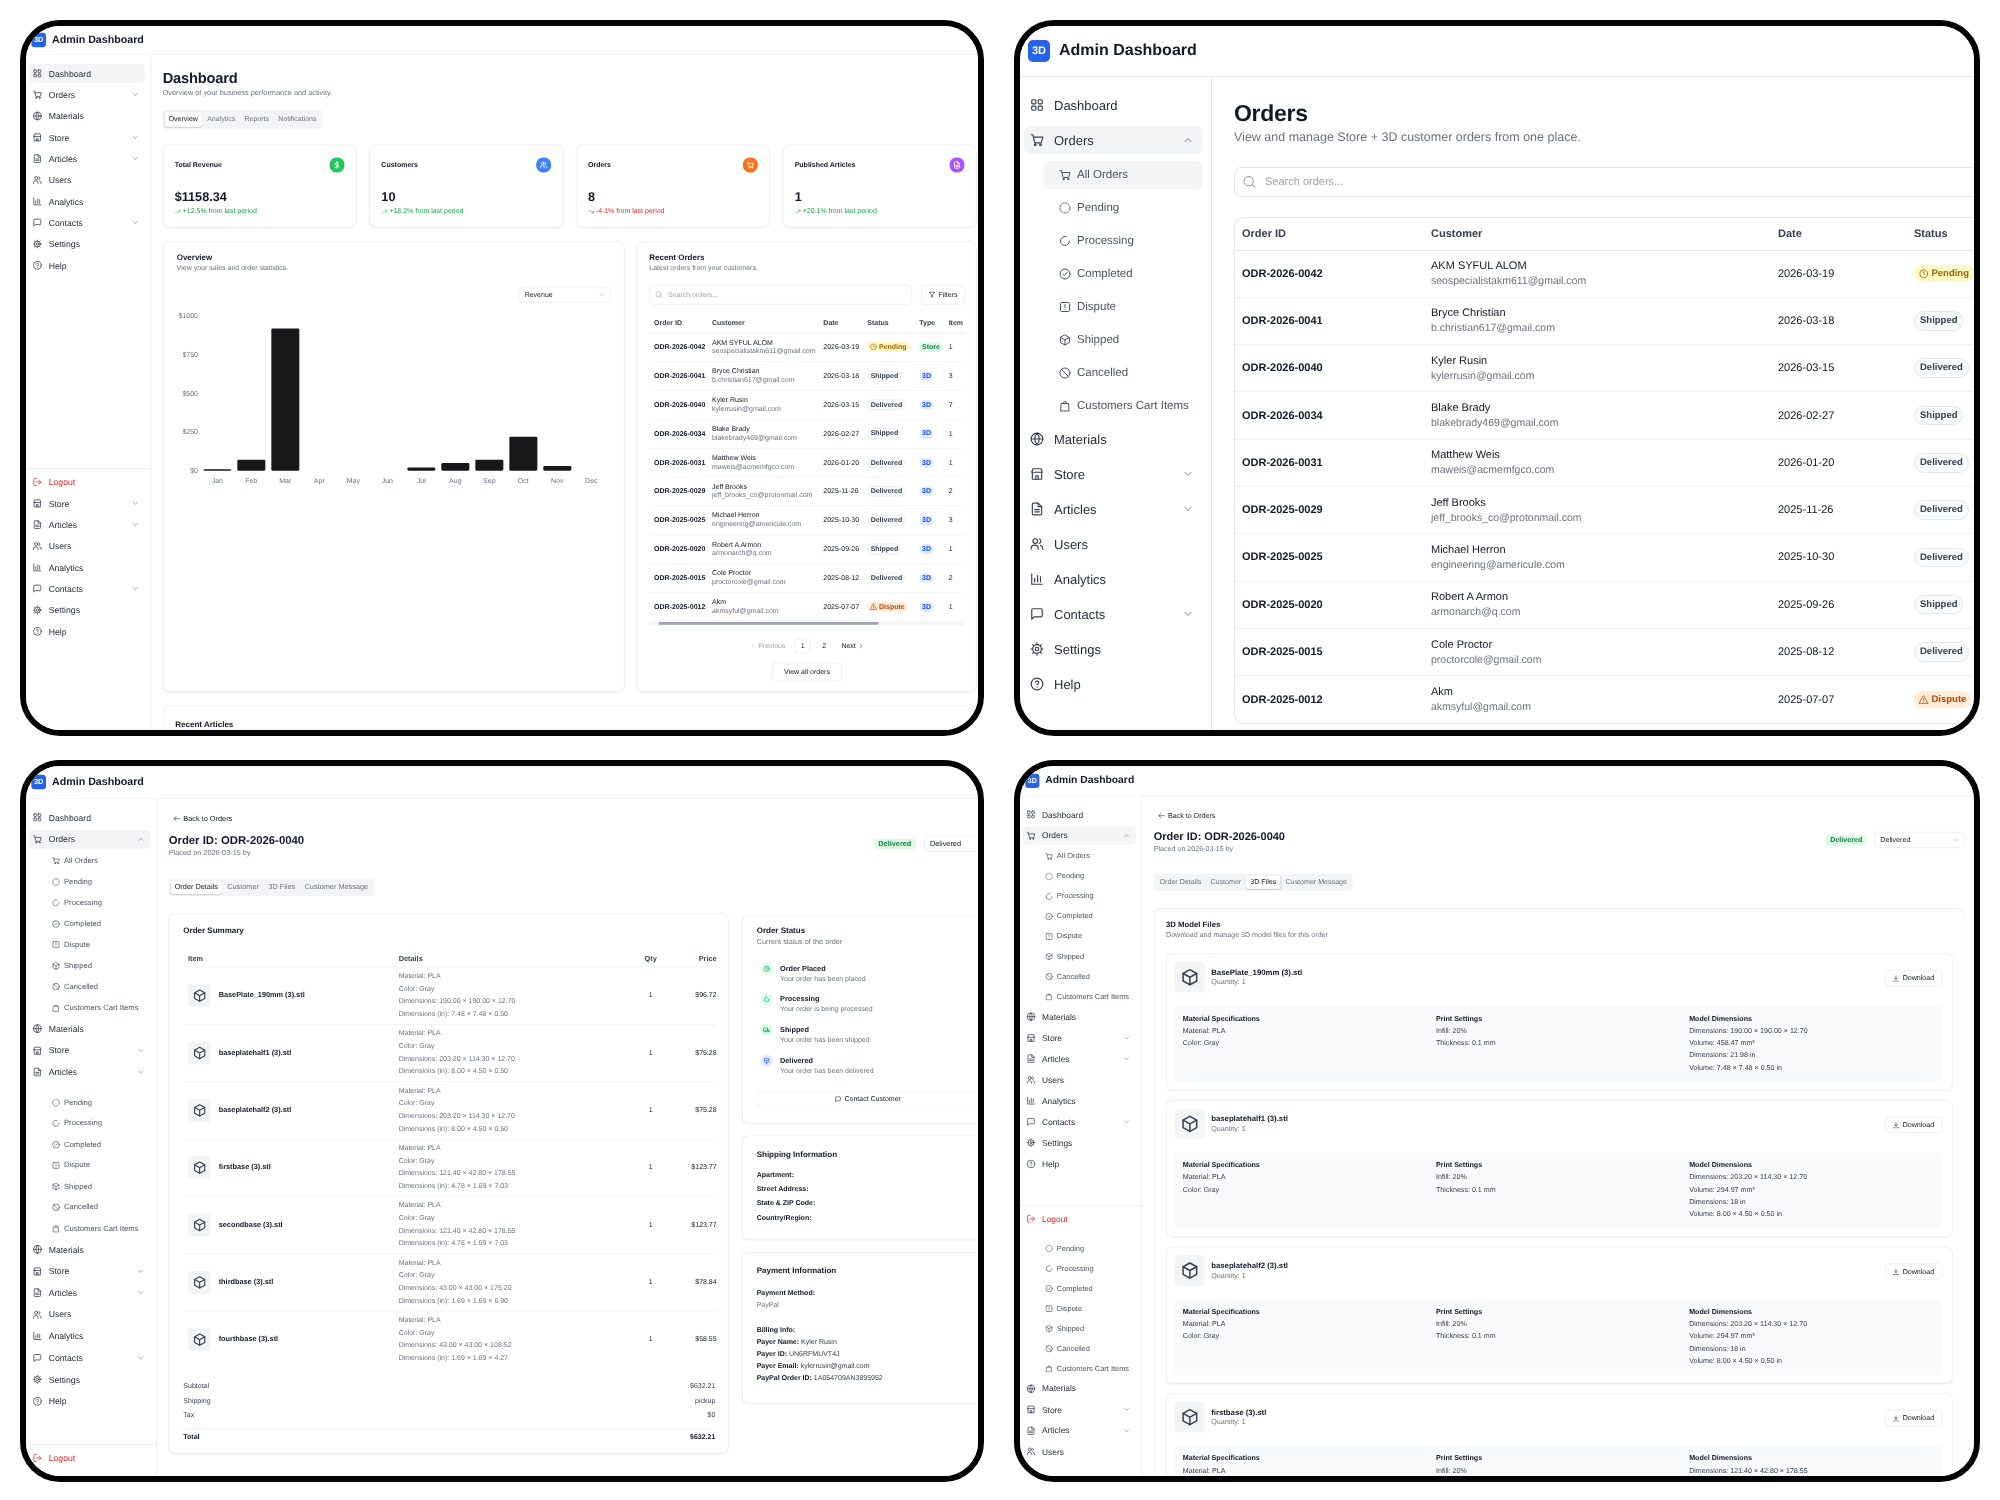 The image size is (2000, 1500). Describe the element at coordinates (807, 623) in the screenshot. I see `horizontal-scrollbar` at that location.